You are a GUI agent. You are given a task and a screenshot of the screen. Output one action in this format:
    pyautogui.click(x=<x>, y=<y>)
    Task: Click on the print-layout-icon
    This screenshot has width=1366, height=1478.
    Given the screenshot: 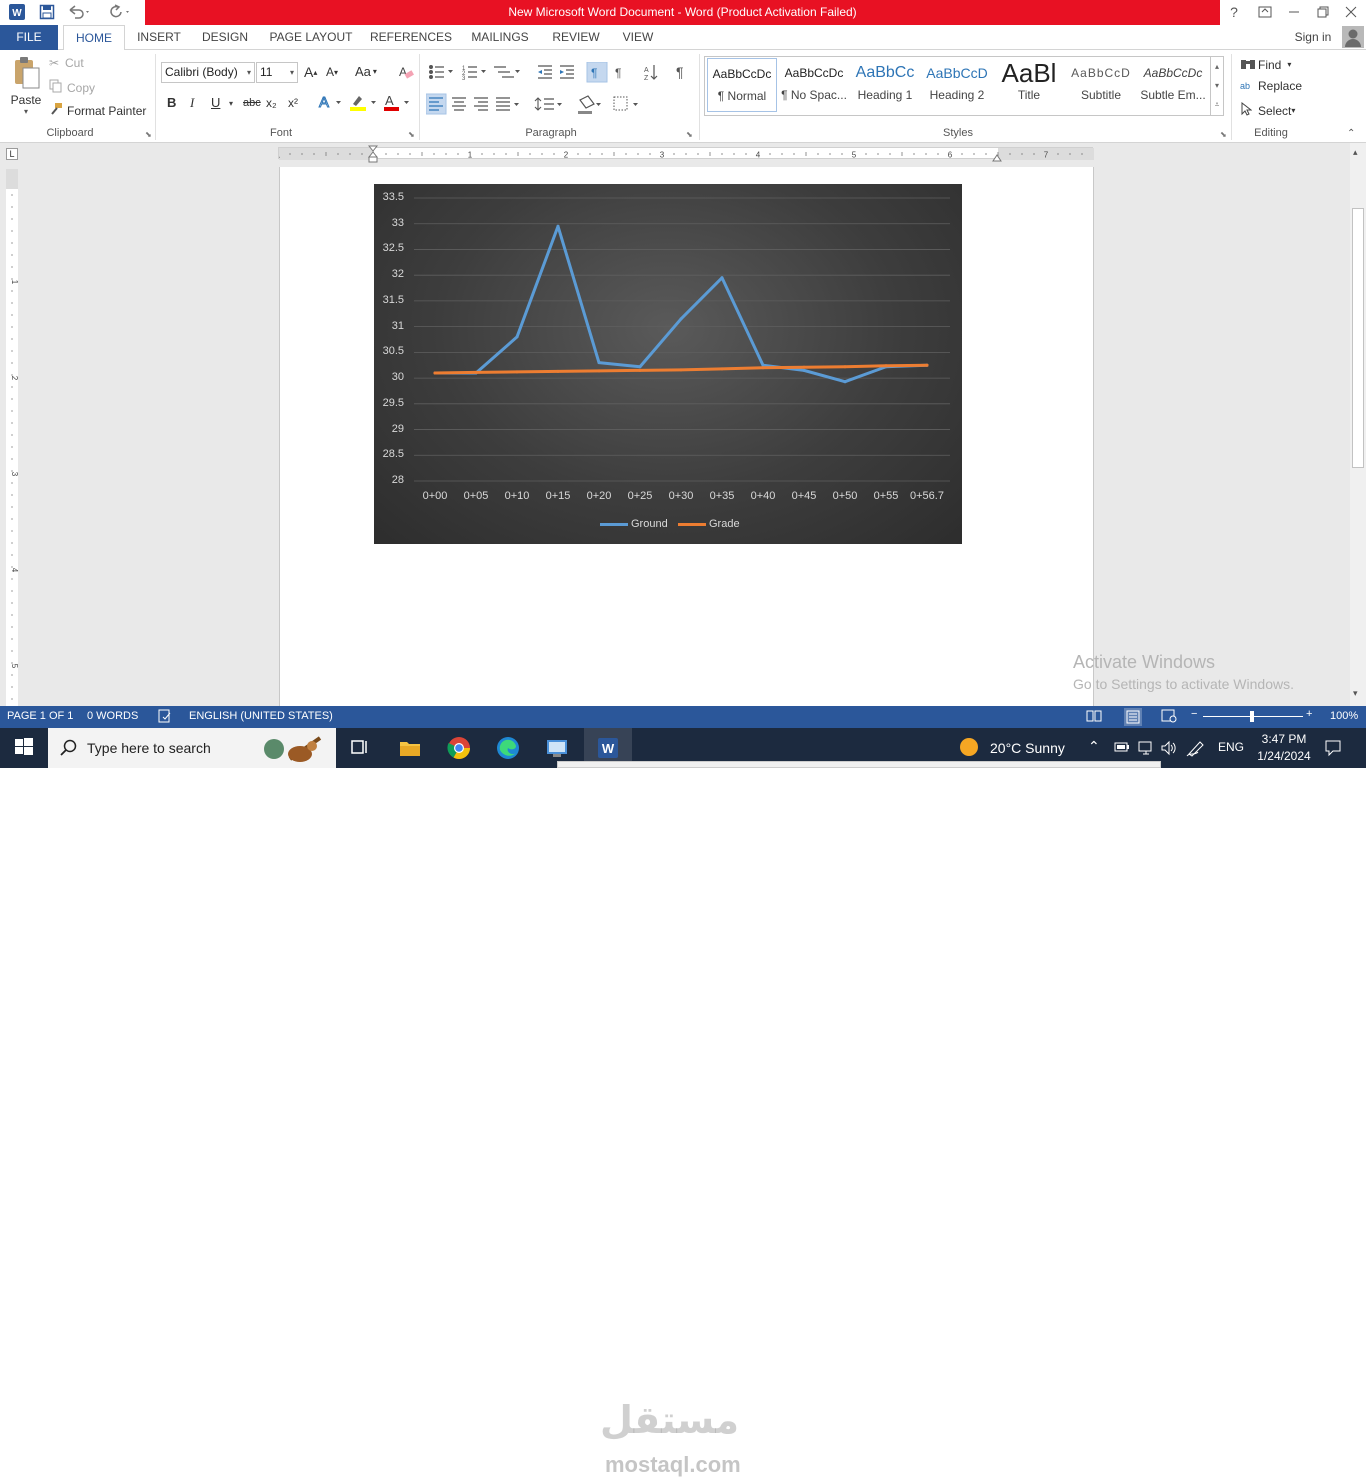 What is the action you would take?
    pyautogui.click(x=1133, y=717)
    